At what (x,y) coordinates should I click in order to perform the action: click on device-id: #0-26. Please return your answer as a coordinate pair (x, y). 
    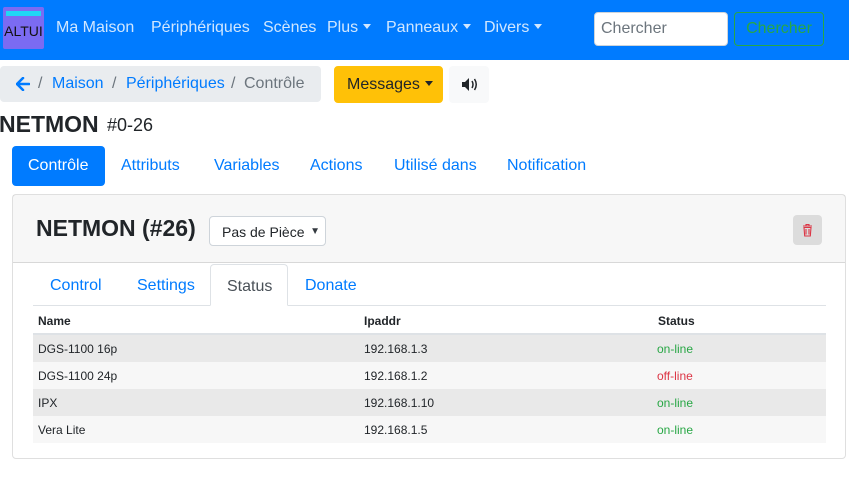
    Looking at the image, I should click on (130, 125).